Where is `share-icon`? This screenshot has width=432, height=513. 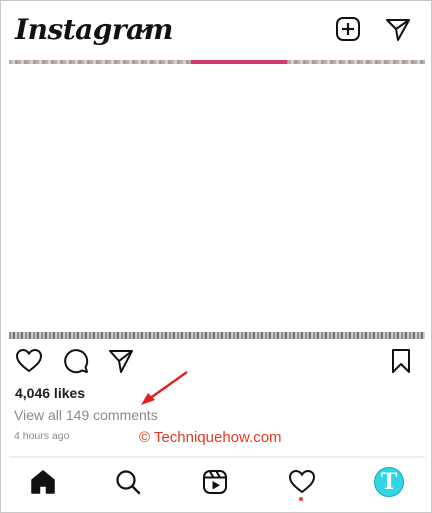 share-icon is located at coordinates (121, 361).